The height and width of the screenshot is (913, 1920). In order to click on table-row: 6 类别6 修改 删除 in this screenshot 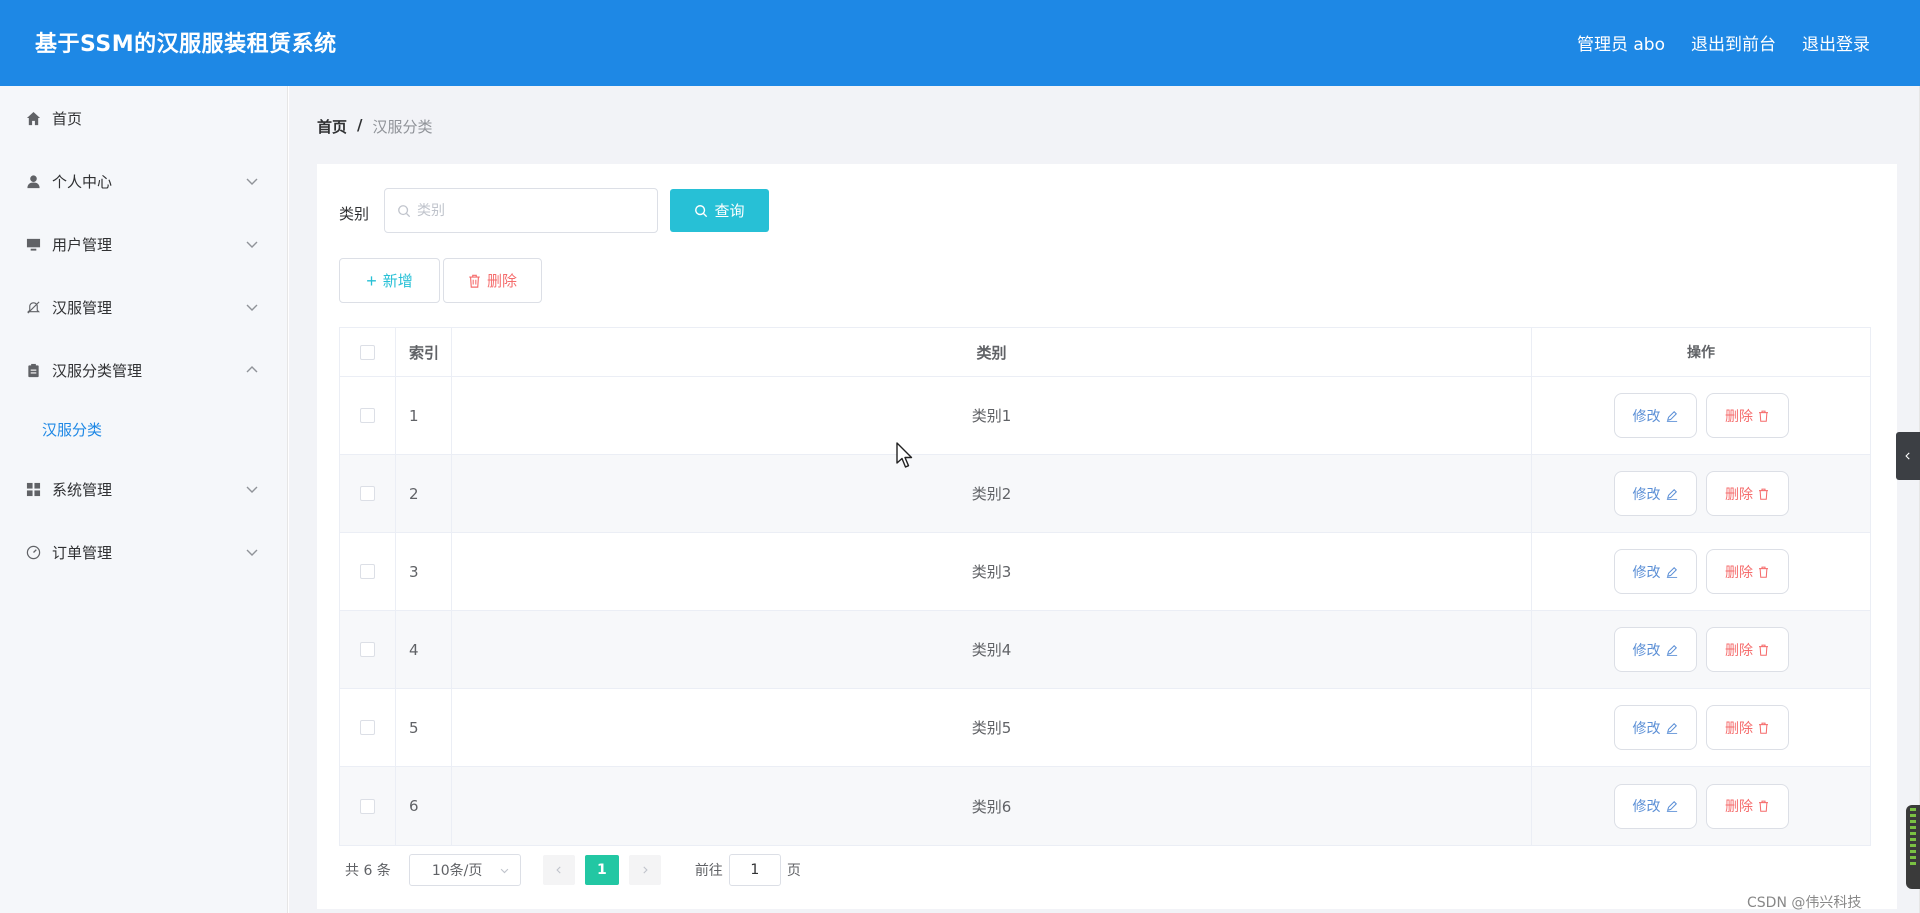, I will do `click(1105, 806)`.